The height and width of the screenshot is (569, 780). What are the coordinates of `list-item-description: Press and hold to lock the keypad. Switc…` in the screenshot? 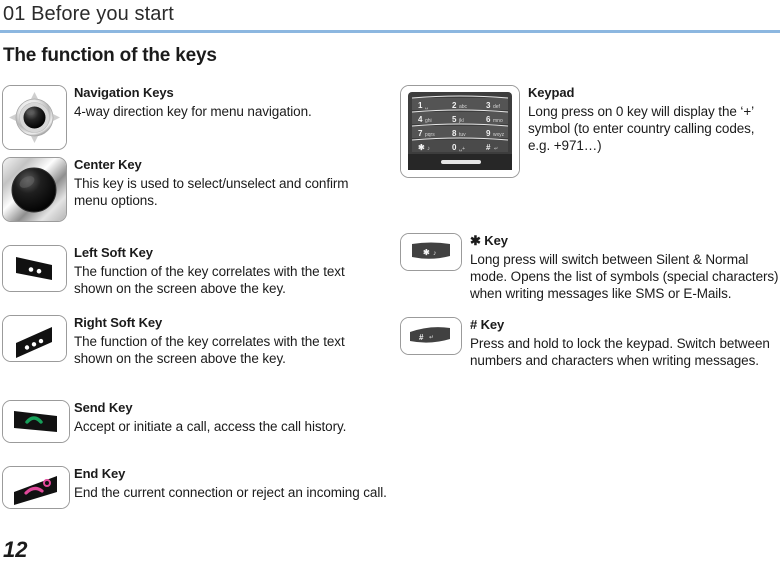 It's located at (620, 352).